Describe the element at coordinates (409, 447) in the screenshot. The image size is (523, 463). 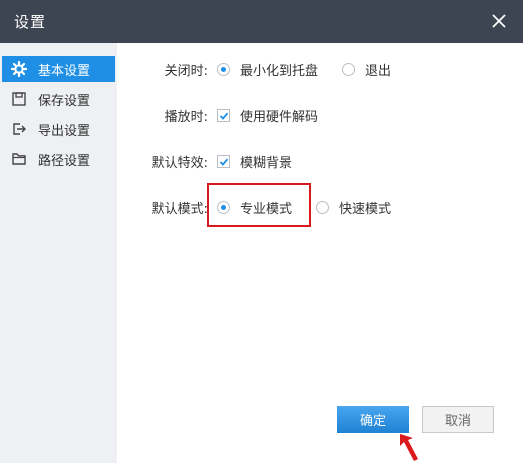
I see `annotation-arrow-icon` at that location.